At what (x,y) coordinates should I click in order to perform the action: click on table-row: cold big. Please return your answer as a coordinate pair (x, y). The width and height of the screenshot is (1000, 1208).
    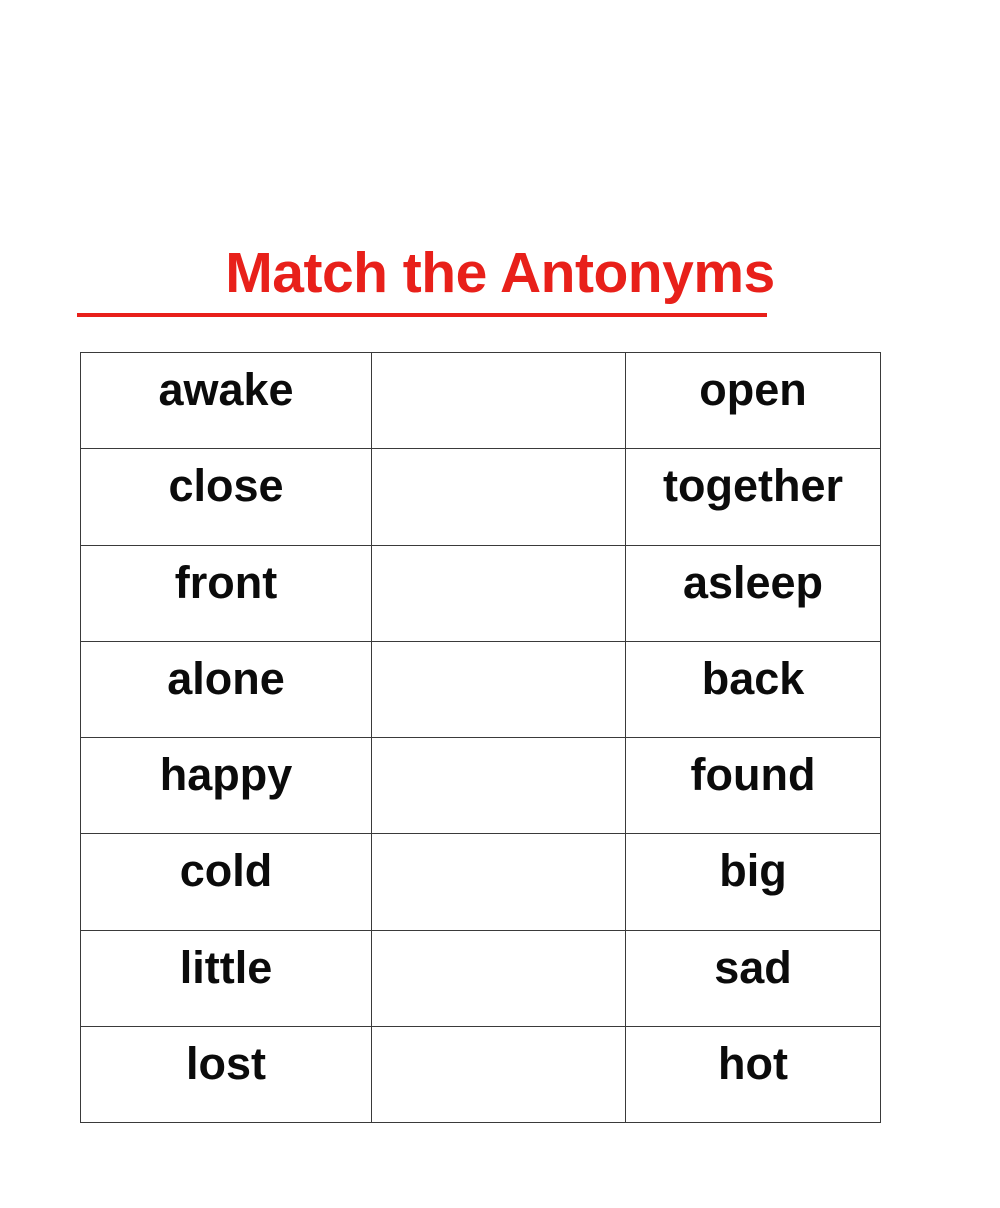
    Looking at the image, I should click on (480, 882).